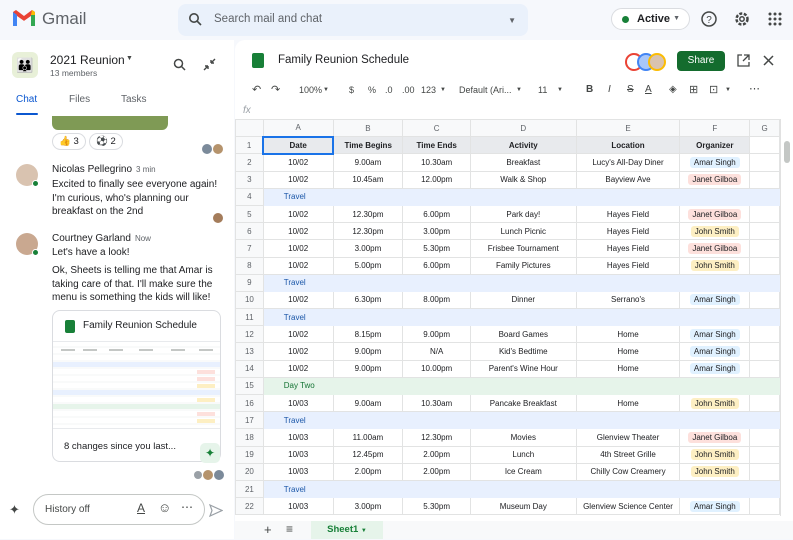  Describe the element at coordinates (249, 506) in the screenshot. I see `row-number: 22` at that location.